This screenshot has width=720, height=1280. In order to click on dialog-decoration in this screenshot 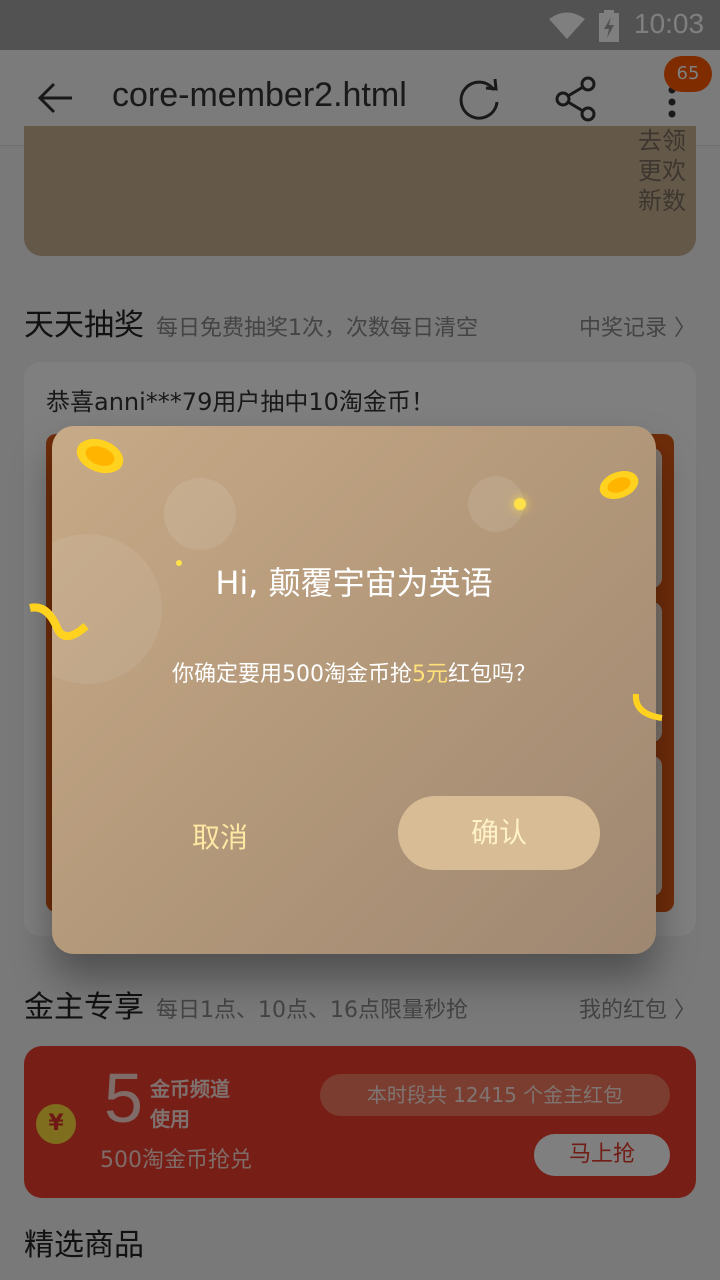, I will do `click(200, 514)`.